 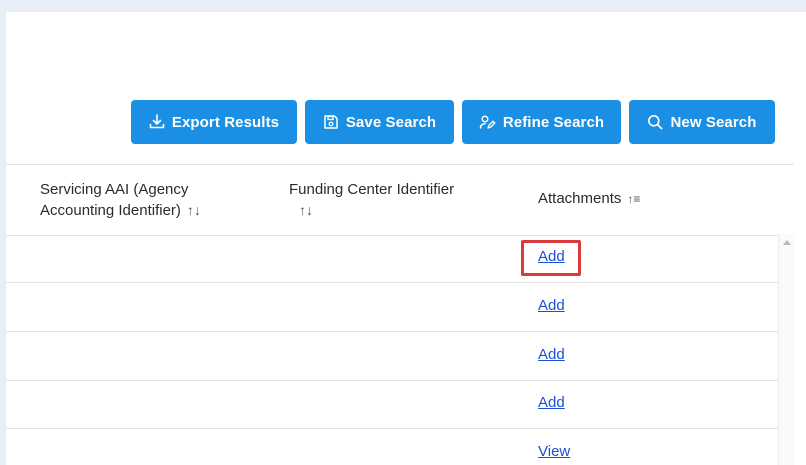 What do you see at coordinates (225, 122) in the screenshot?
I see `export-results-label: Export Results` at bounding box center [225, 122].